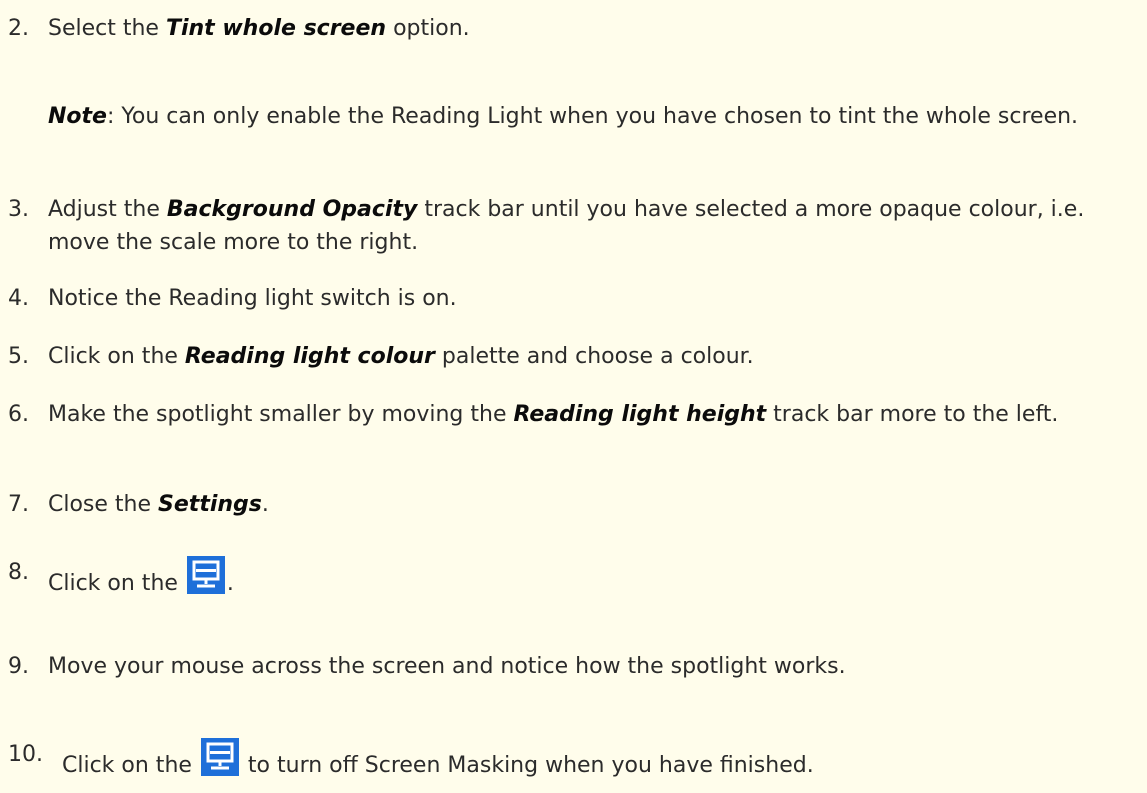  Describe the element at coordinates (640, 414) in the screenshot. I see `reading-light-height-label: Reading light height` at that location.